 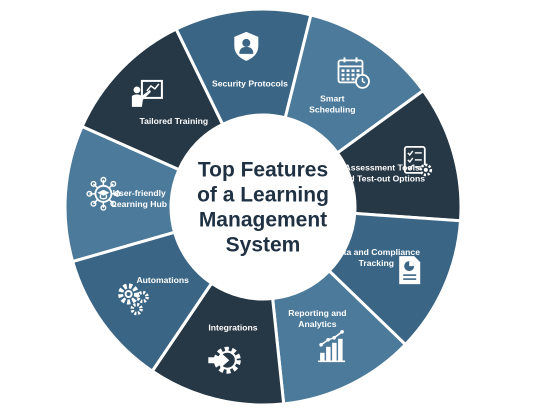 What do you see at coordinates (232, 327) in the screenshot?
I see `segment-label: Integrations` at bounding box center [232, 327].